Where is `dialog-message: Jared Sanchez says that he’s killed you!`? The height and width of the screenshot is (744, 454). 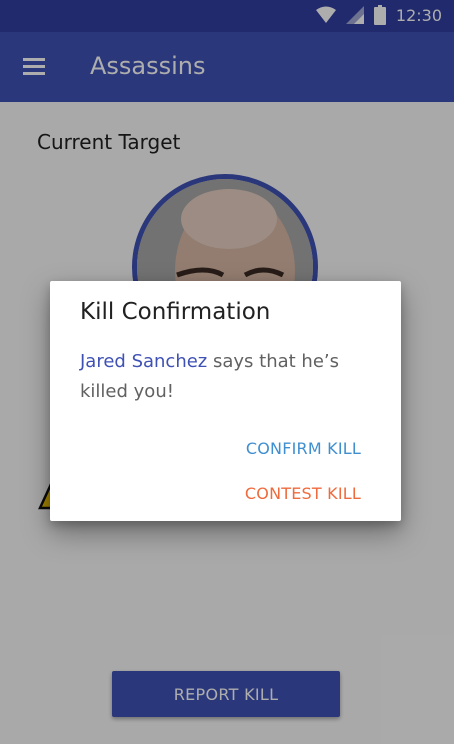 dialog-message: Jared Sanchez says that he’s killed you! is located at coordinates (230, 377).